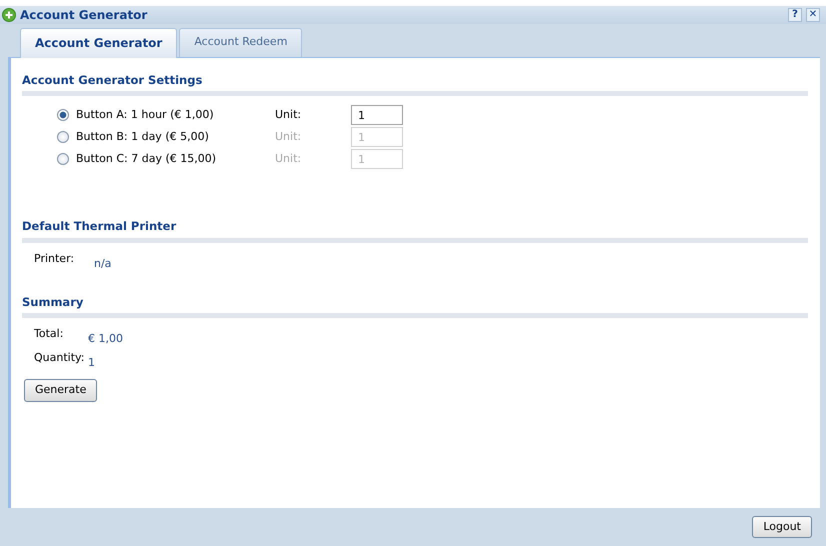  I want to click on add-icon, so click(9, 15).